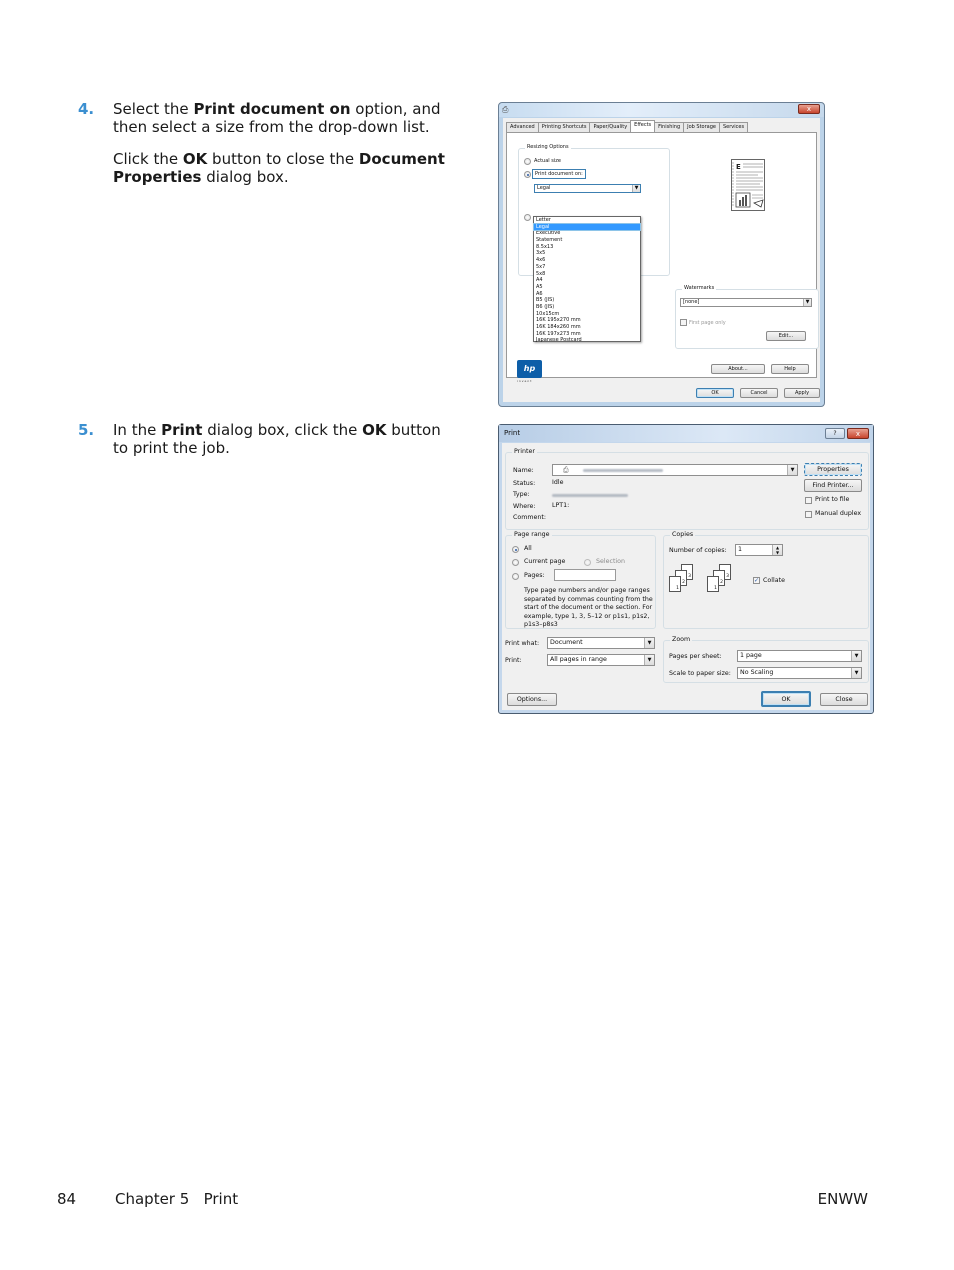  Describe the element at coordinates (564, 127) in the screenshot. I see `tab-printing-shortcuts: Printing Shortcuts` at that location.